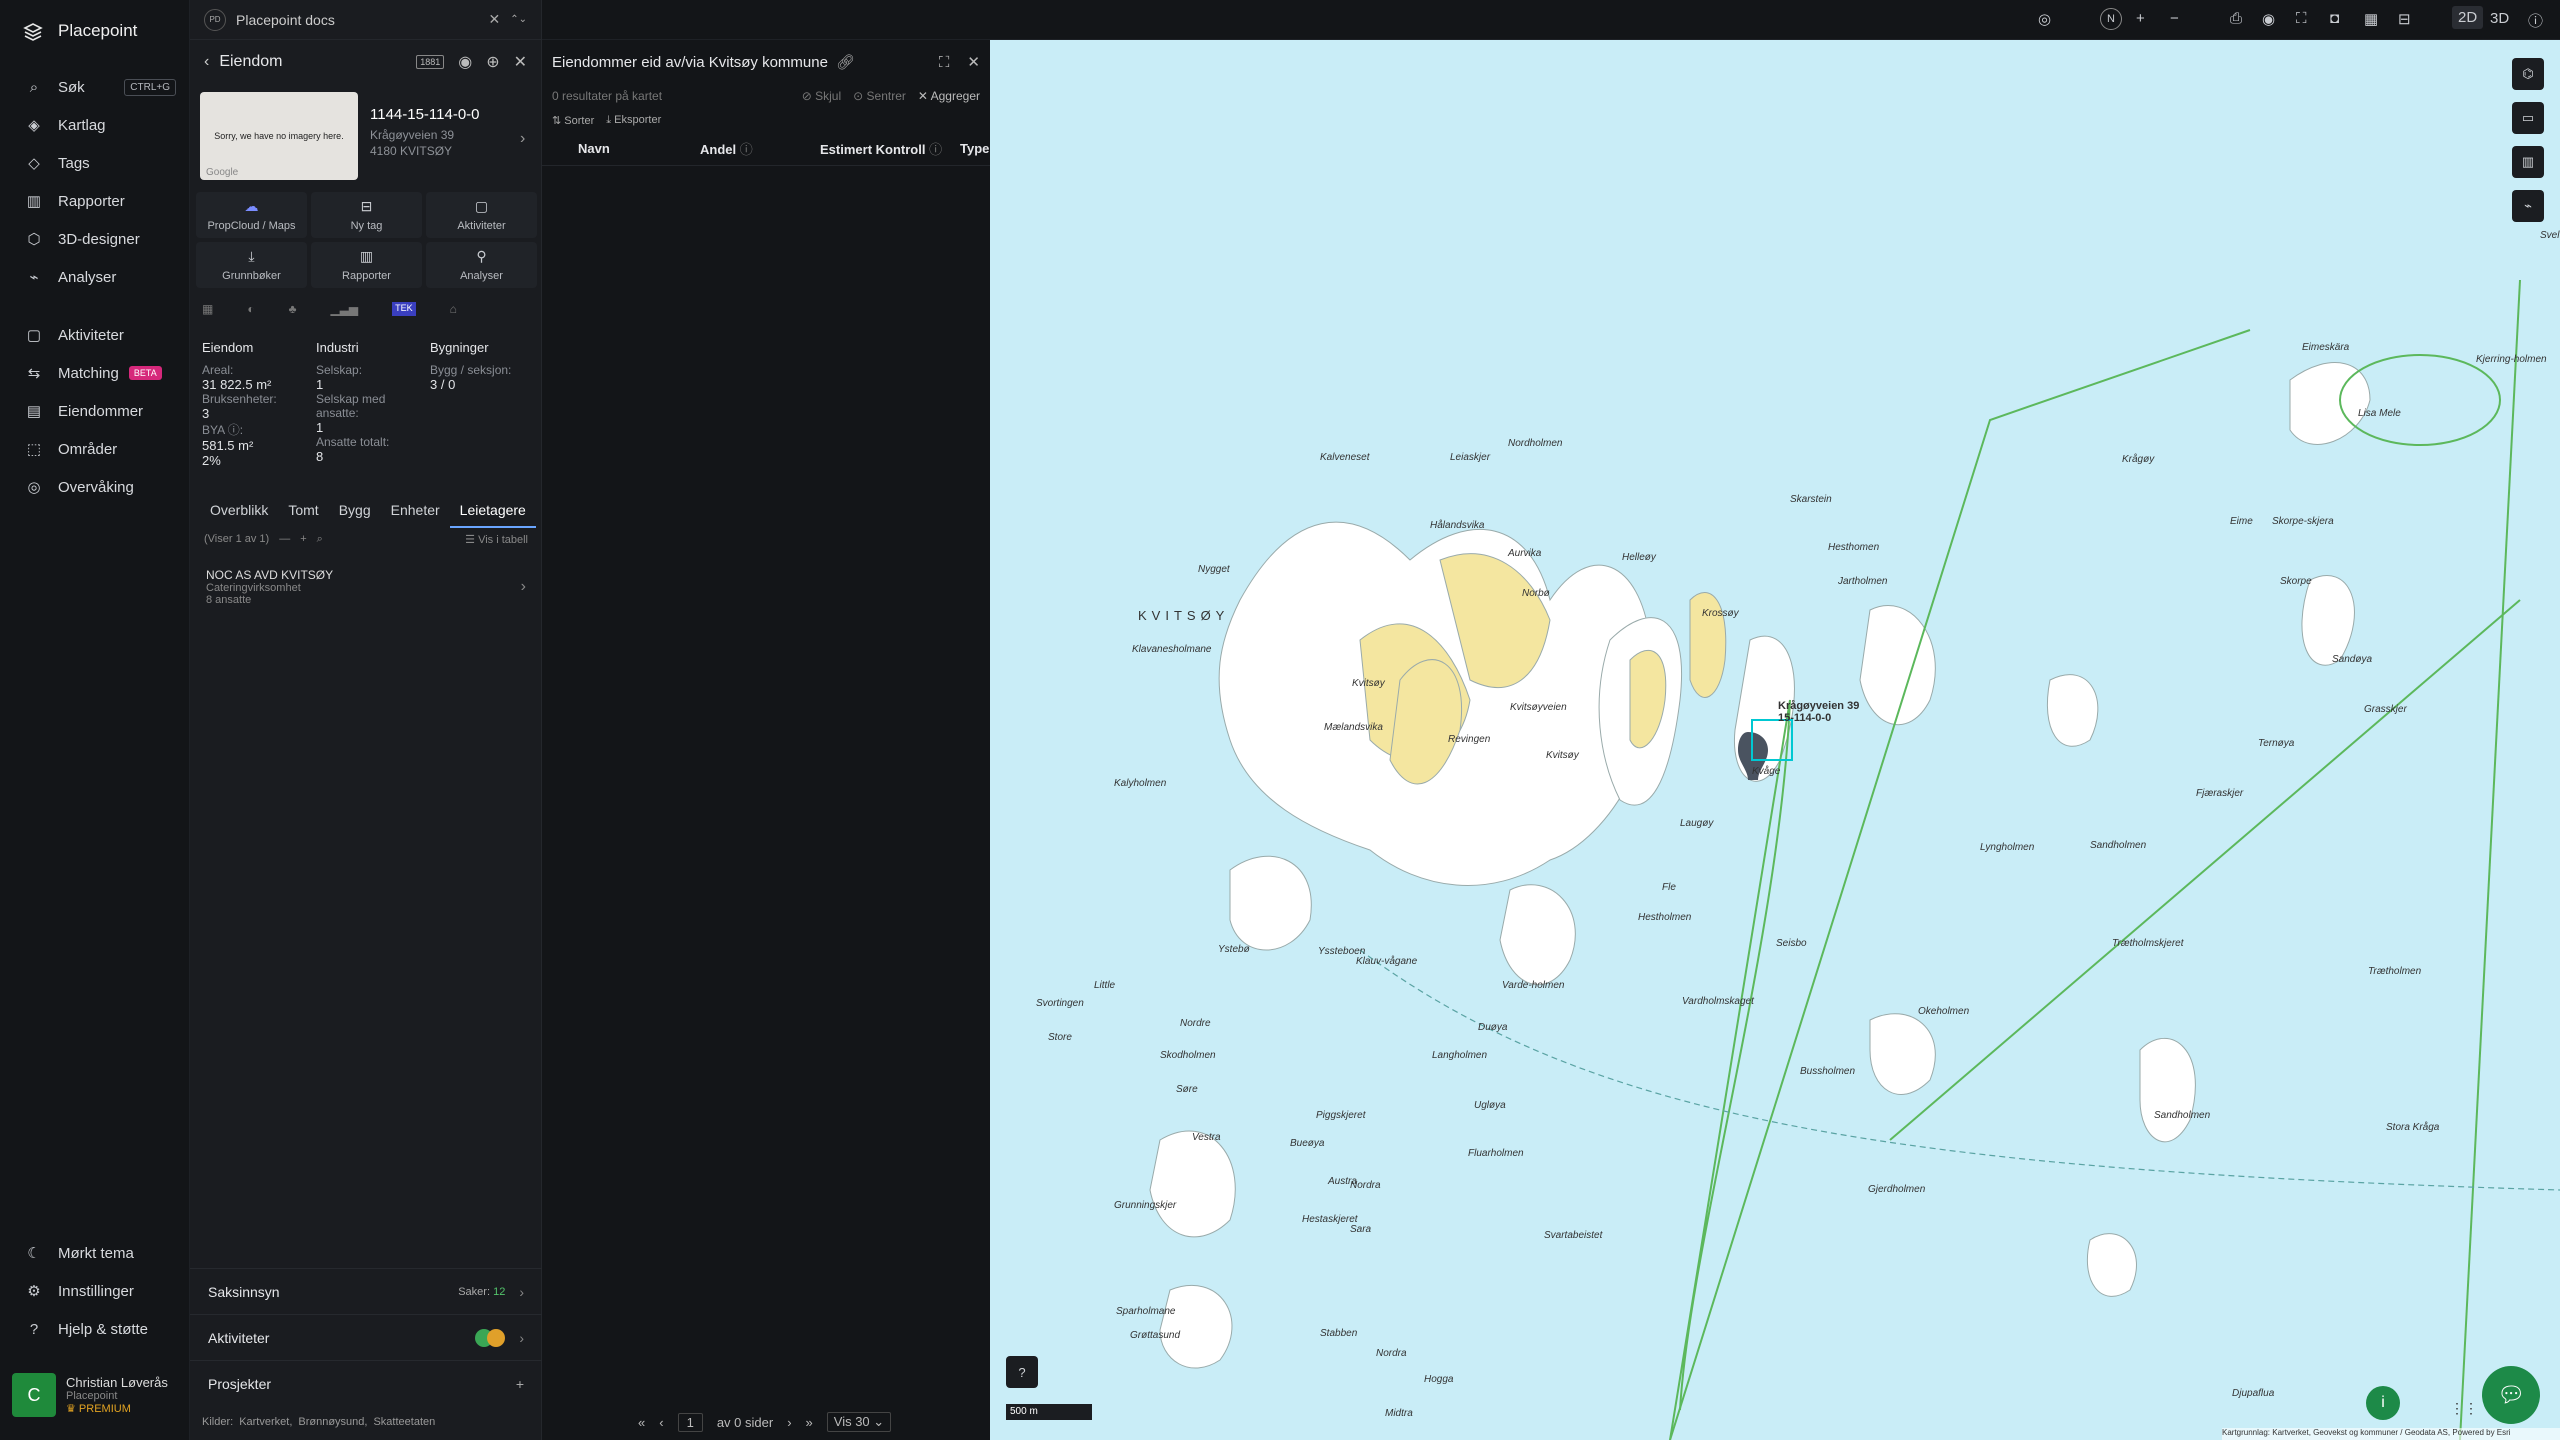 The image size is (2560, 1440). I want to click on sort-button: ⇅ Sorter, so click(573, 120).